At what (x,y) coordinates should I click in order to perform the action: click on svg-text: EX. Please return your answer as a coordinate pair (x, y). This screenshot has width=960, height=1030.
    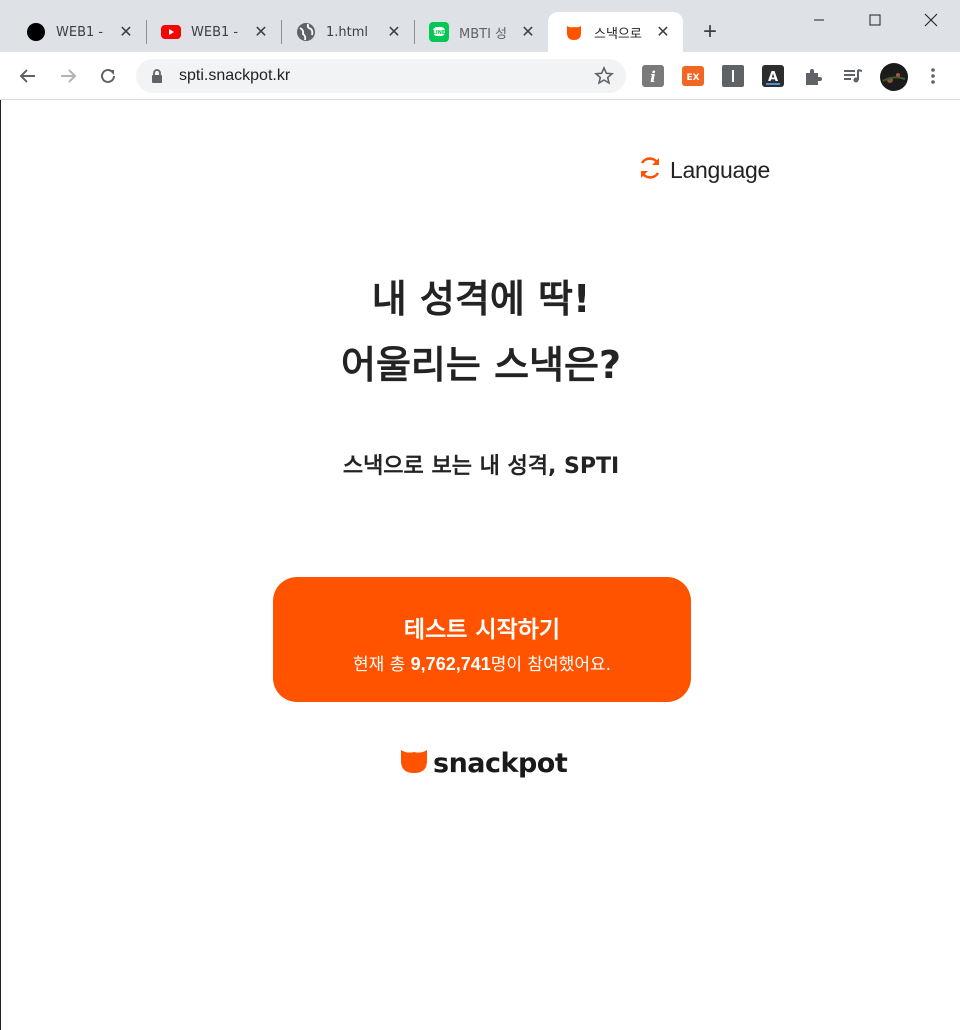
    Looking at the image, I should click on (692, 78).